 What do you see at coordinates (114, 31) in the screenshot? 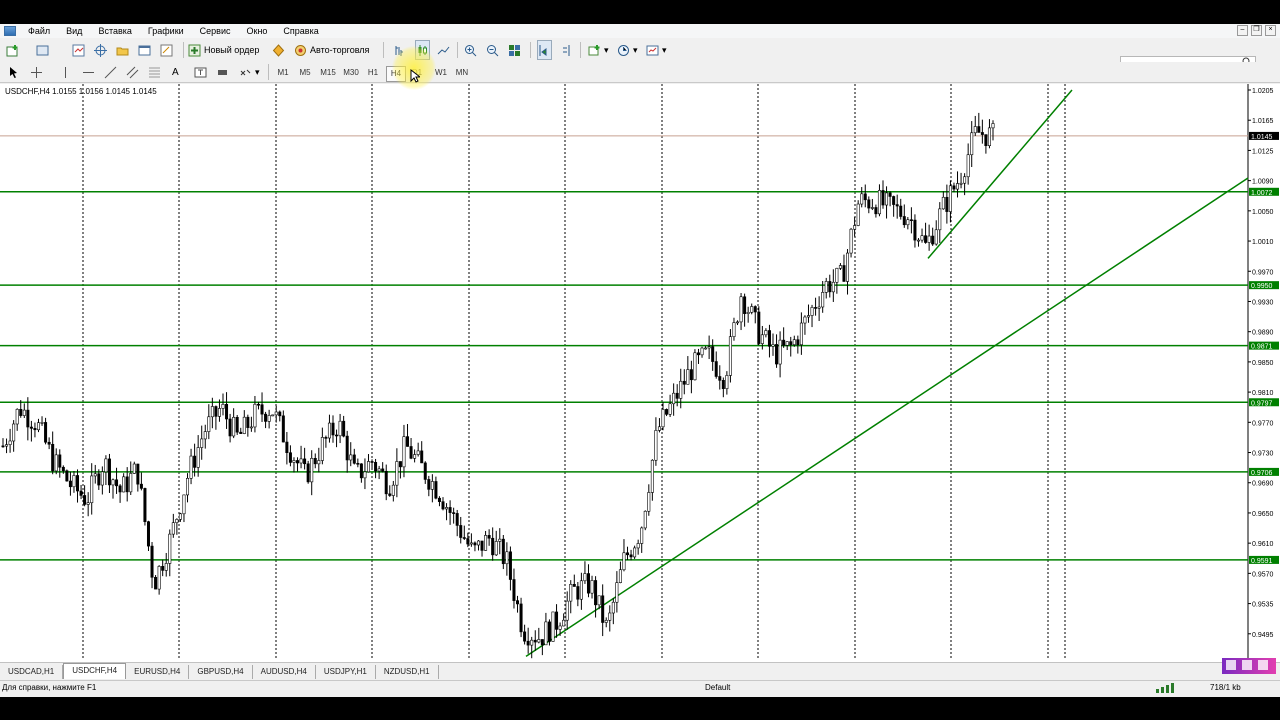
I see `menu-insert: Вставка` at bounding box center [114, 31].